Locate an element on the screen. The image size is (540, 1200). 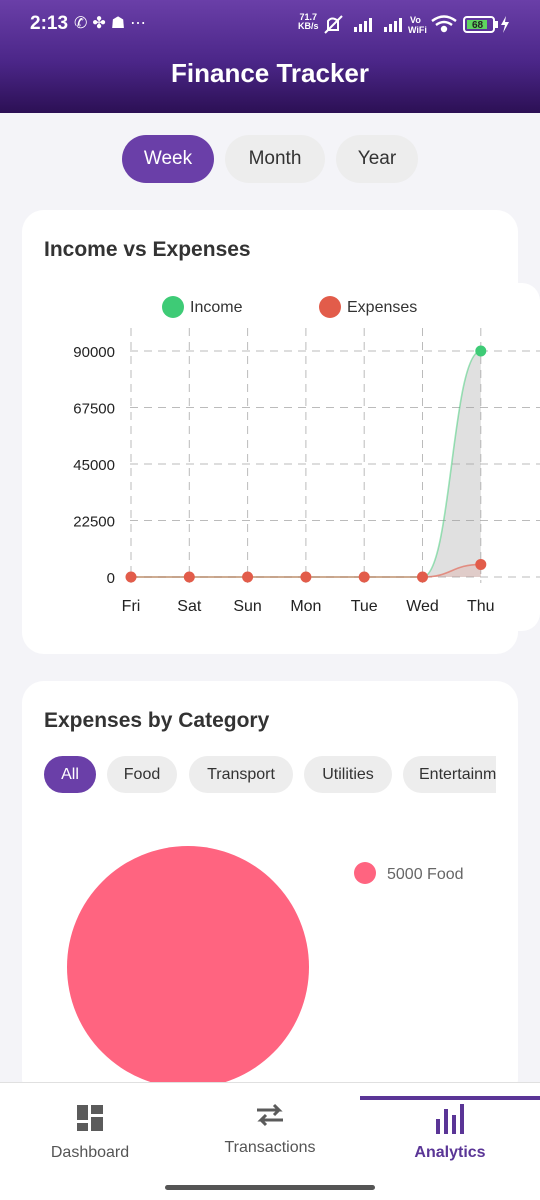
y-tick-label: 90000 is located at coordinates (94, 352).